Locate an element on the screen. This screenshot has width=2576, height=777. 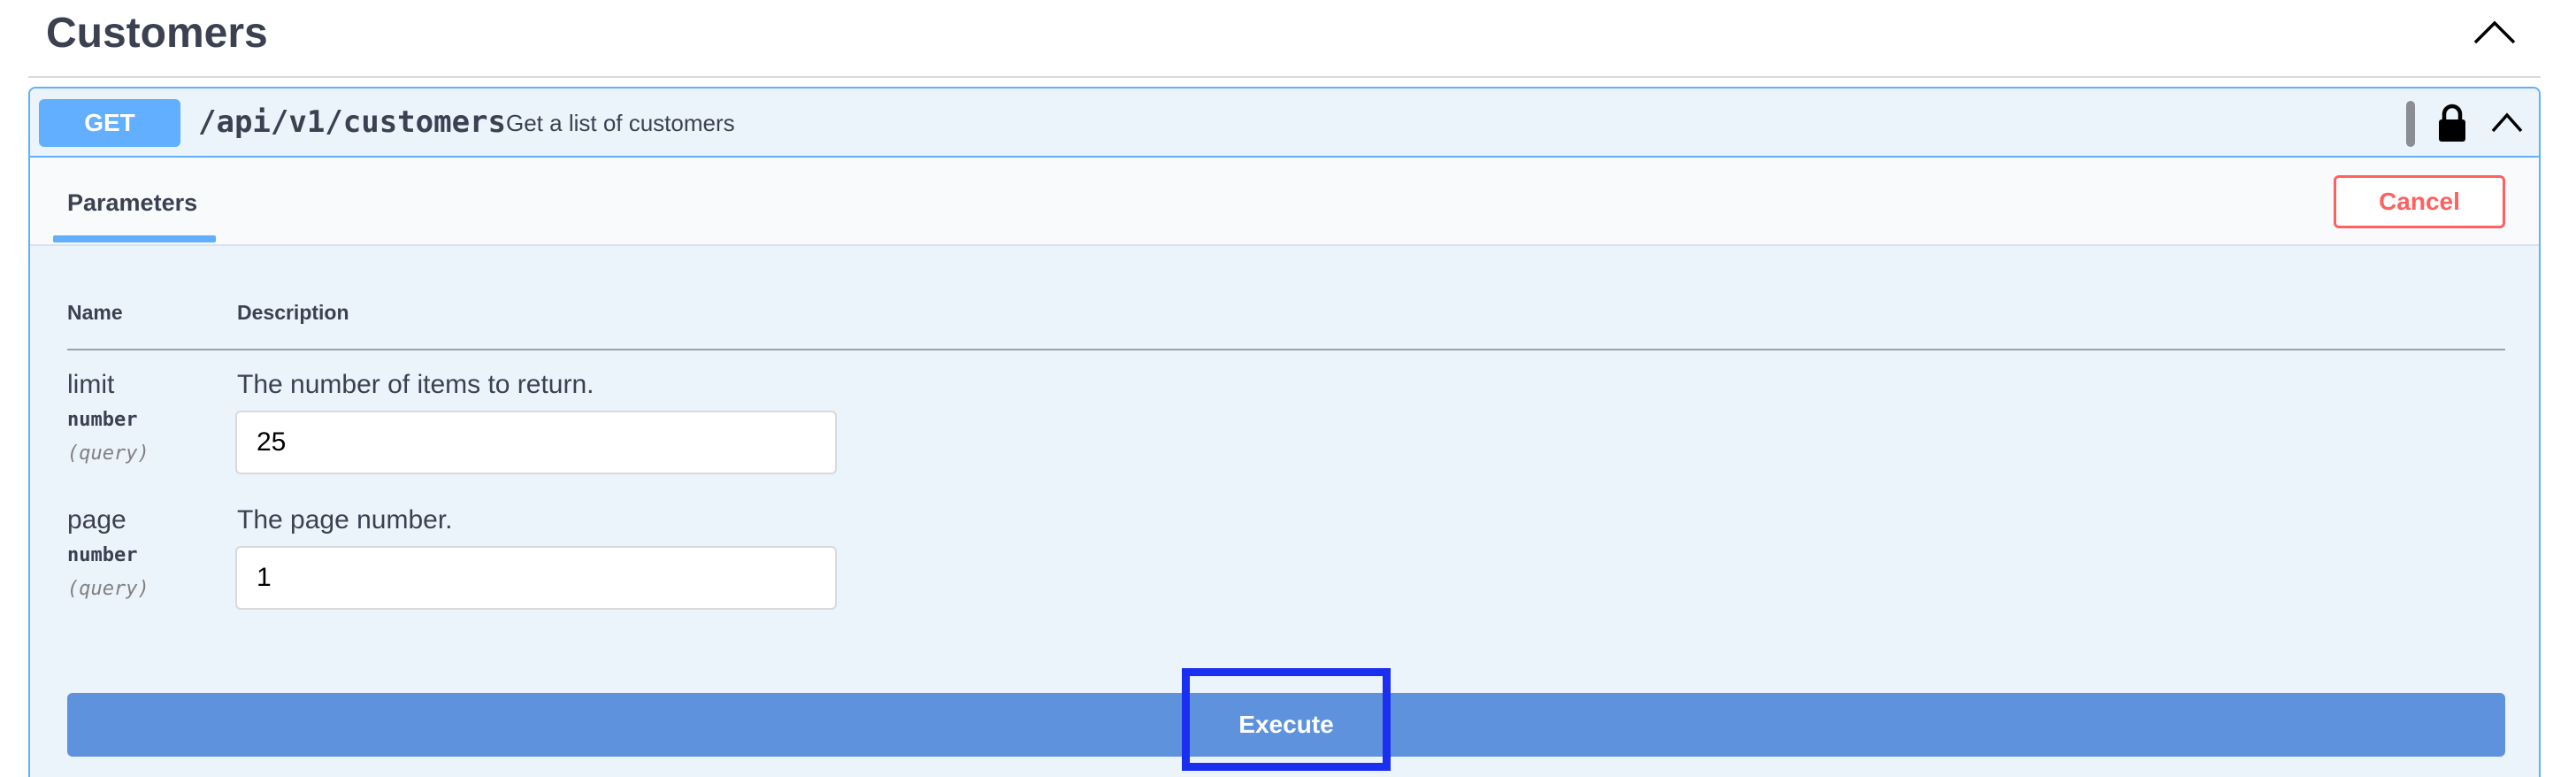
operation-path: /api/v1/customers is located at coordinates (352, 122).